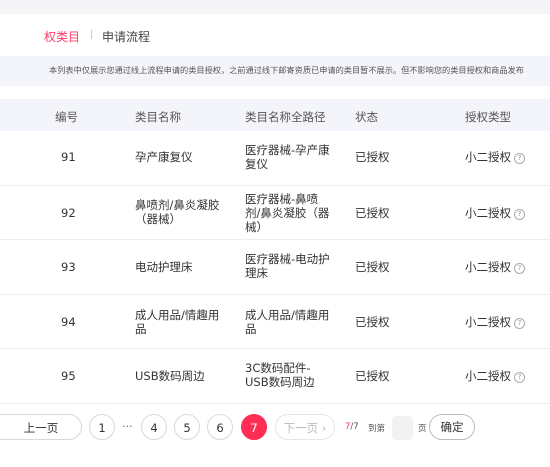 This screenshot has width=550, height=467. I want to click on table-row: 94 成人用品/情趣用品 成人用品/情趣用品 已授权 小二授权?, so click(275, 322).